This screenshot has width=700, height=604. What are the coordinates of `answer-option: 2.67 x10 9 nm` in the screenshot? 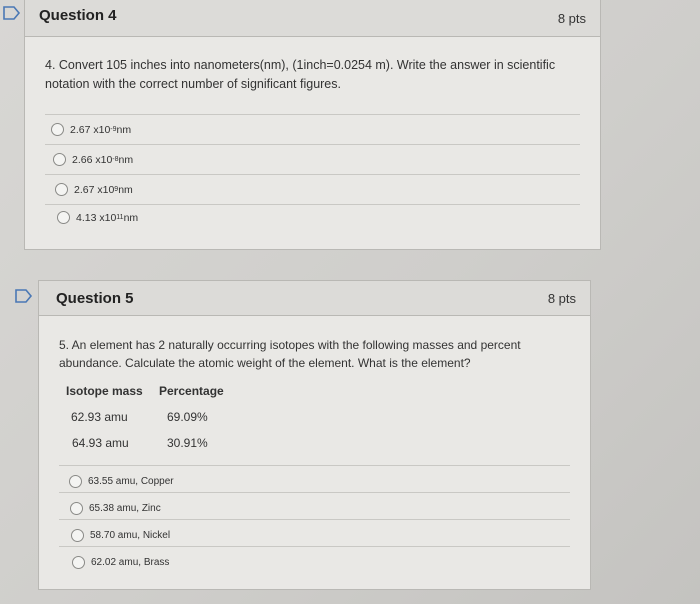 It's located at (94, 189).